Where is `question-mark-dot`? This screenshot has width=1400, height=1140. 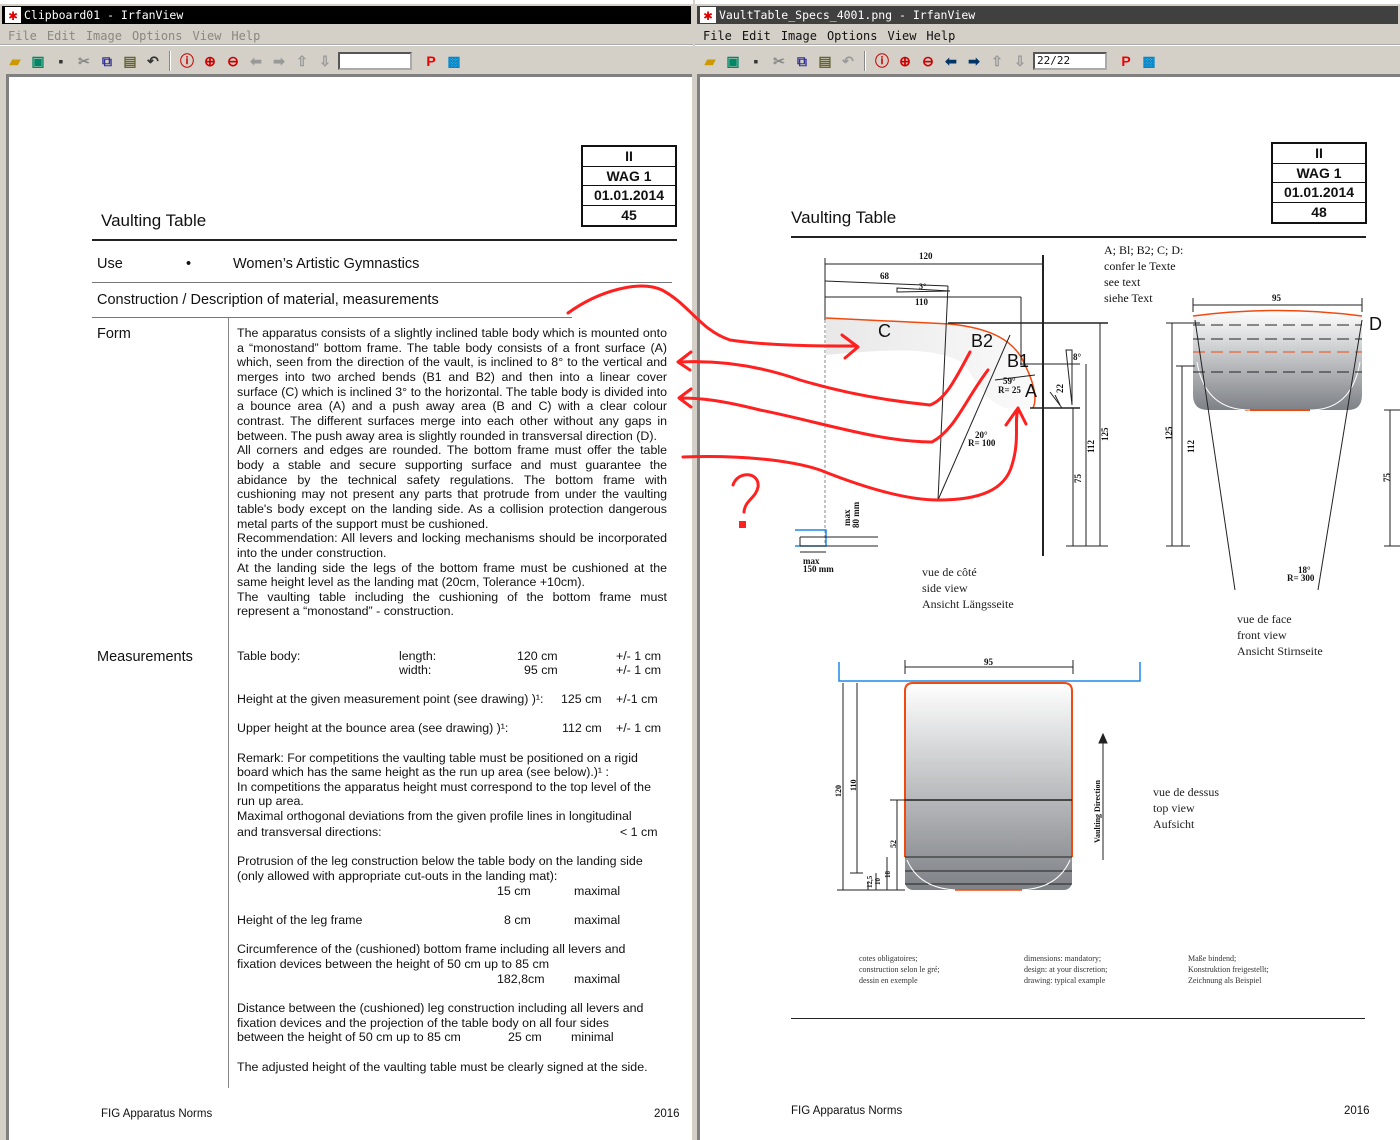
question-mark-dot is located at coordinates (742, 524).